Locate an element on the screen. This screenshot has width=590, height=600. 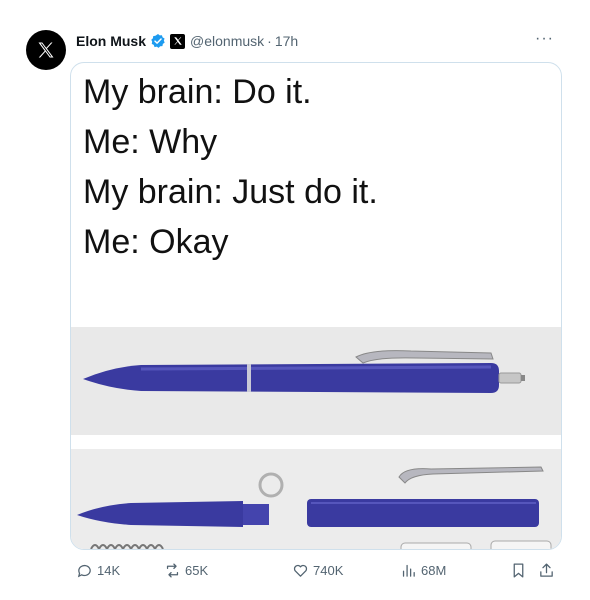
pen-clip is located at coordinates (424, 357).